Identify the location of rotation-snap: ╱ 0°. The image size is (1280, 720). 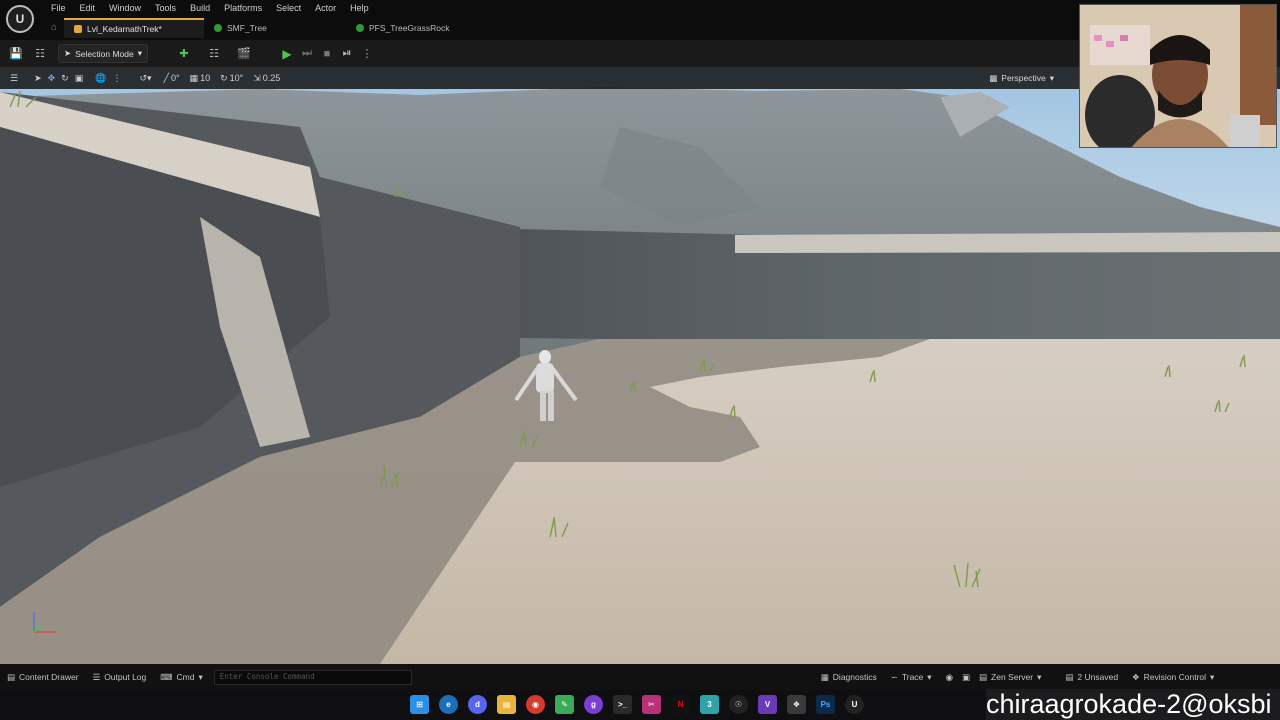
(172, 78).